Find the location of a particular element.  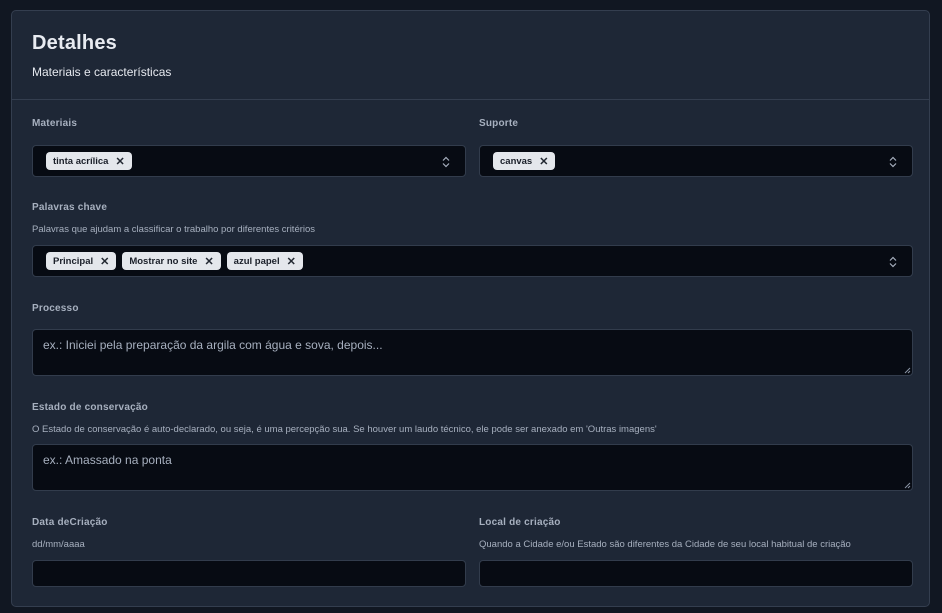

tag-label: canvas is located at coordinates (516, 161).